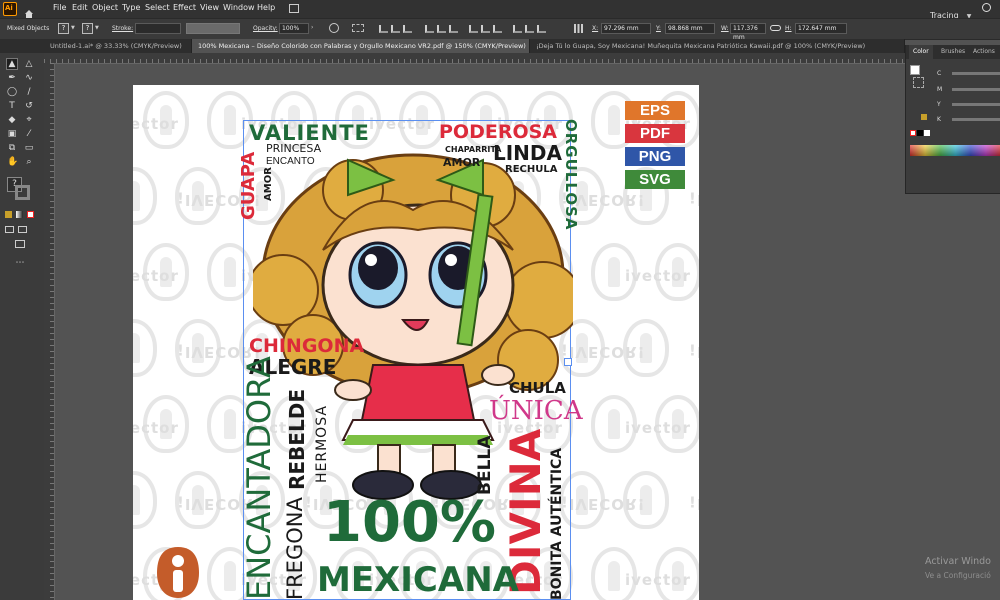 Image resolution: width=1000 pixels, height=600 pixels. What do you see at coordinates (22, 229) in the screenshot?
I see `screen-mode-icon` at bounding box center [22, 229].